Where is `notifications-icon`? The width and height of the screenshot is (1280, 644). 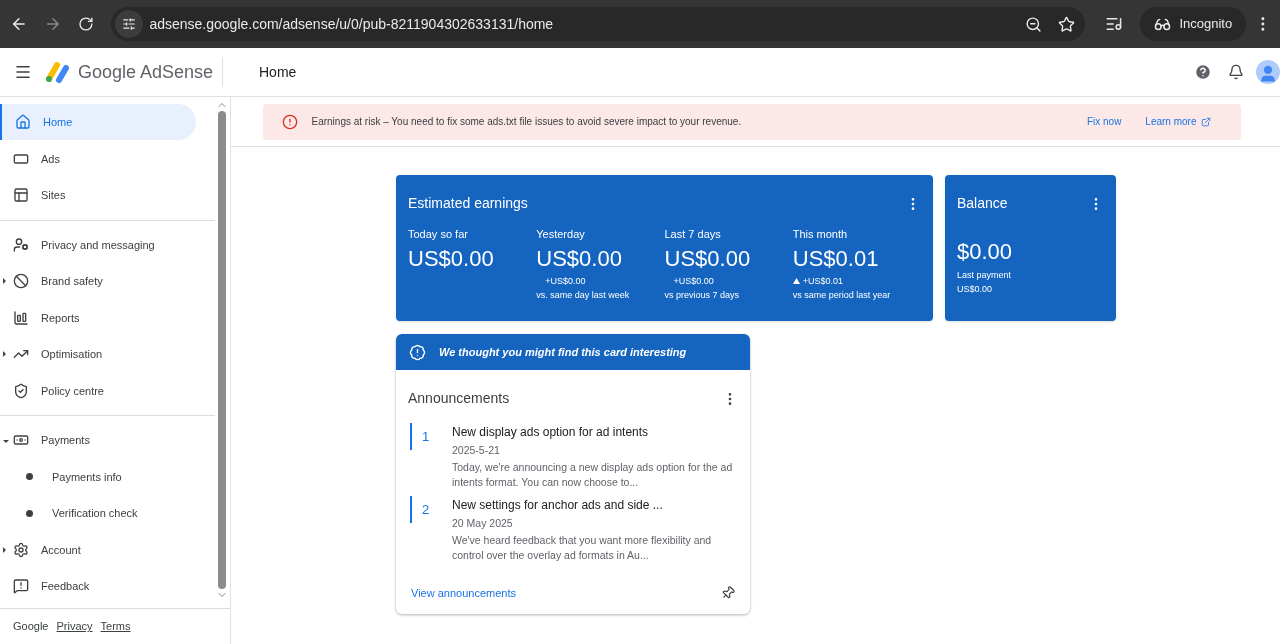 notifications-icon is located at coordinates (1236, 72).